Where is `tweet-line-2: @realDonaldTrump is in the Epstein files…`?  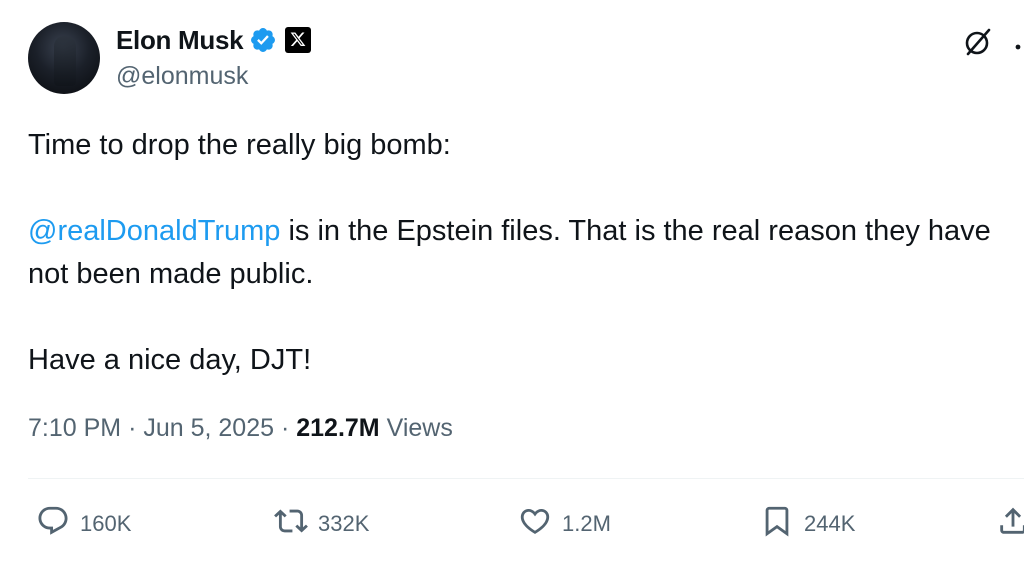 tweet-line-2: @realDonaldTrump is in the Epstein files… is located at coordinates (513, 253).